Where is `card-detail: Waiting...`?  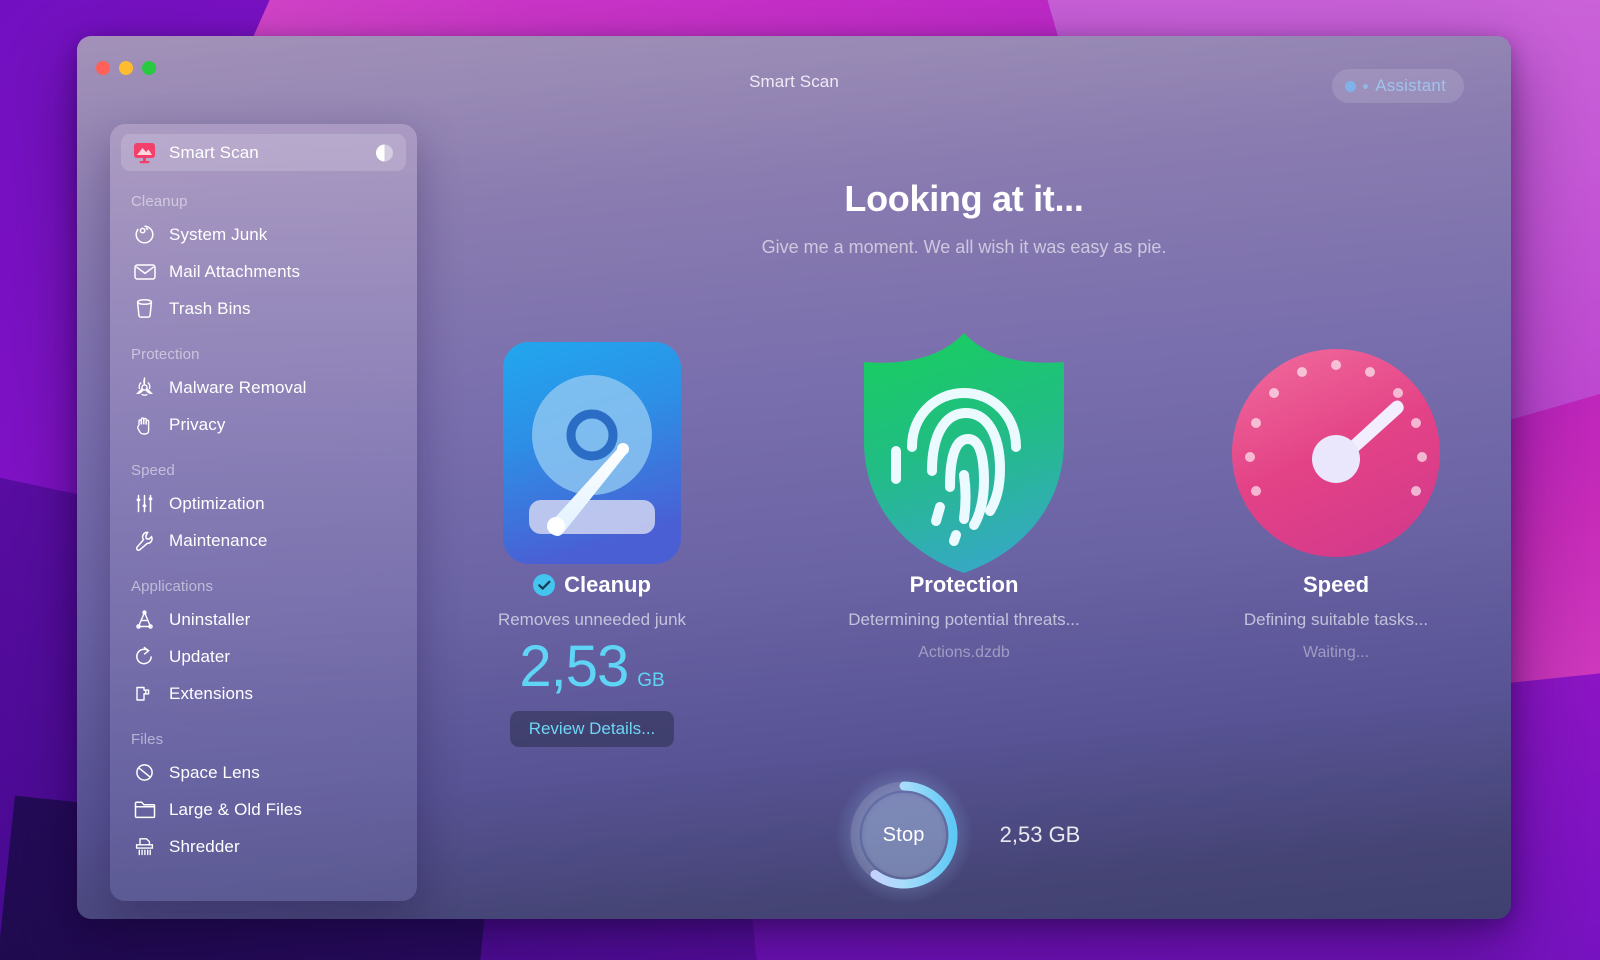 card-detail: Waiting... is located at coordinates (1336, 652).